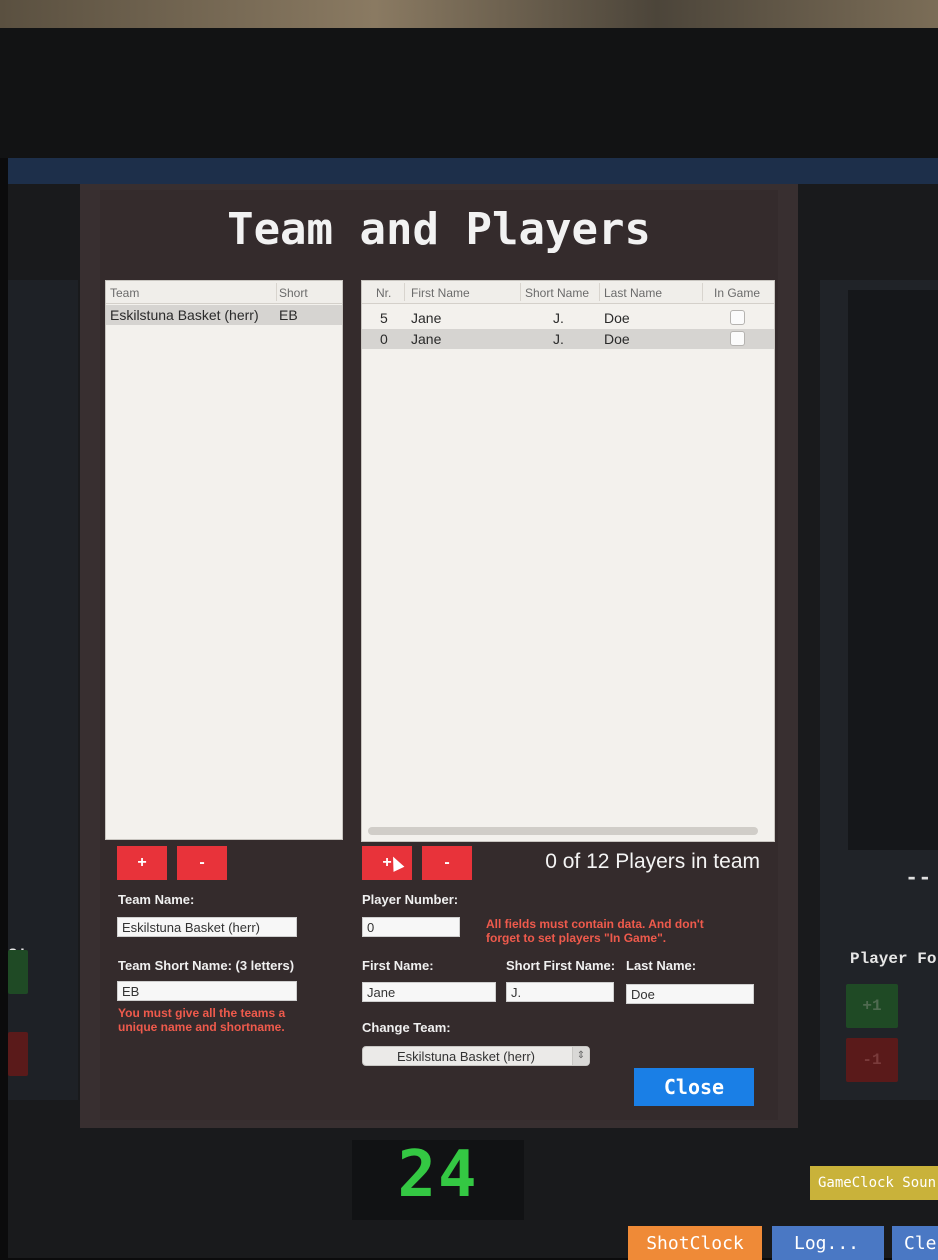 The image size is (938, 1260). Describe the element at coordinates (469, 93) in the screenshot. I see `monitor-bezel` at that location.